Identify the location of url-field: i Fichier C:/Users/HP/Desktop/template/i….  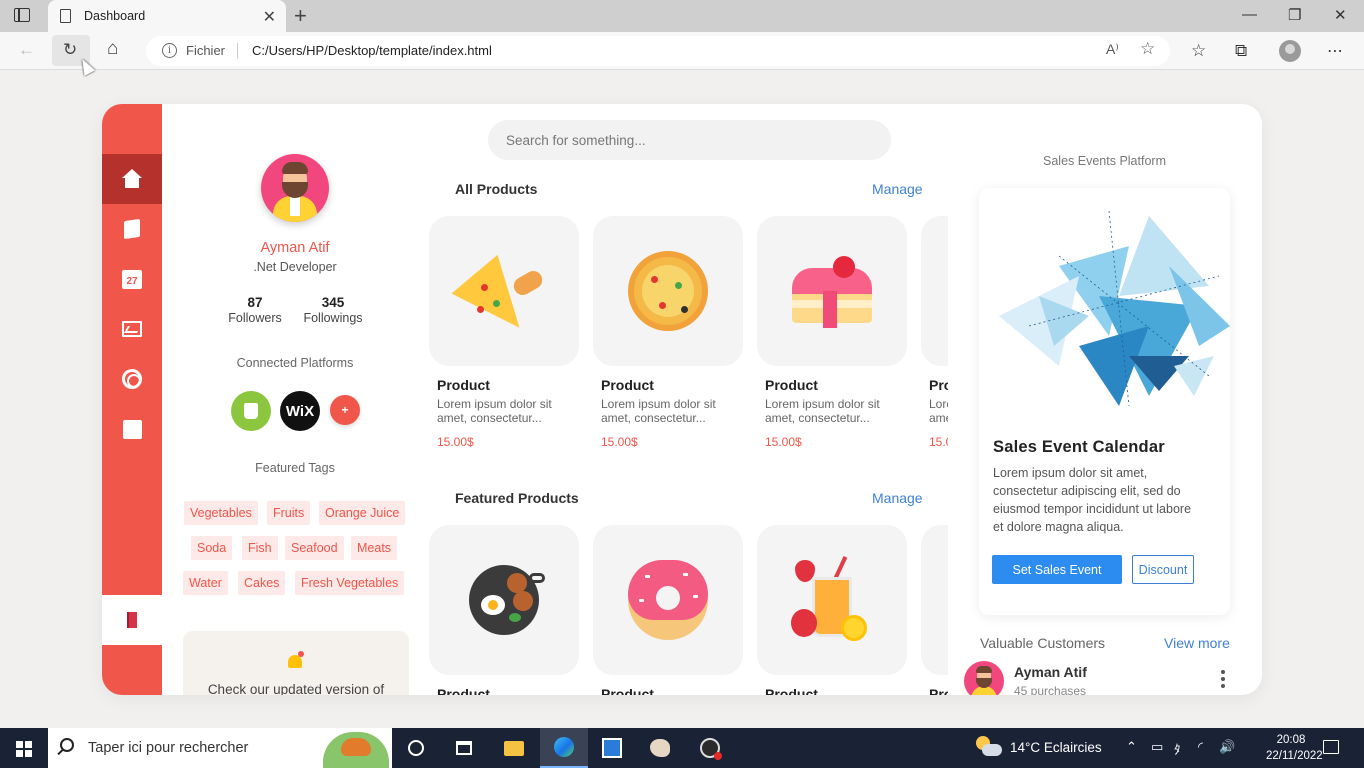
(658, 51).